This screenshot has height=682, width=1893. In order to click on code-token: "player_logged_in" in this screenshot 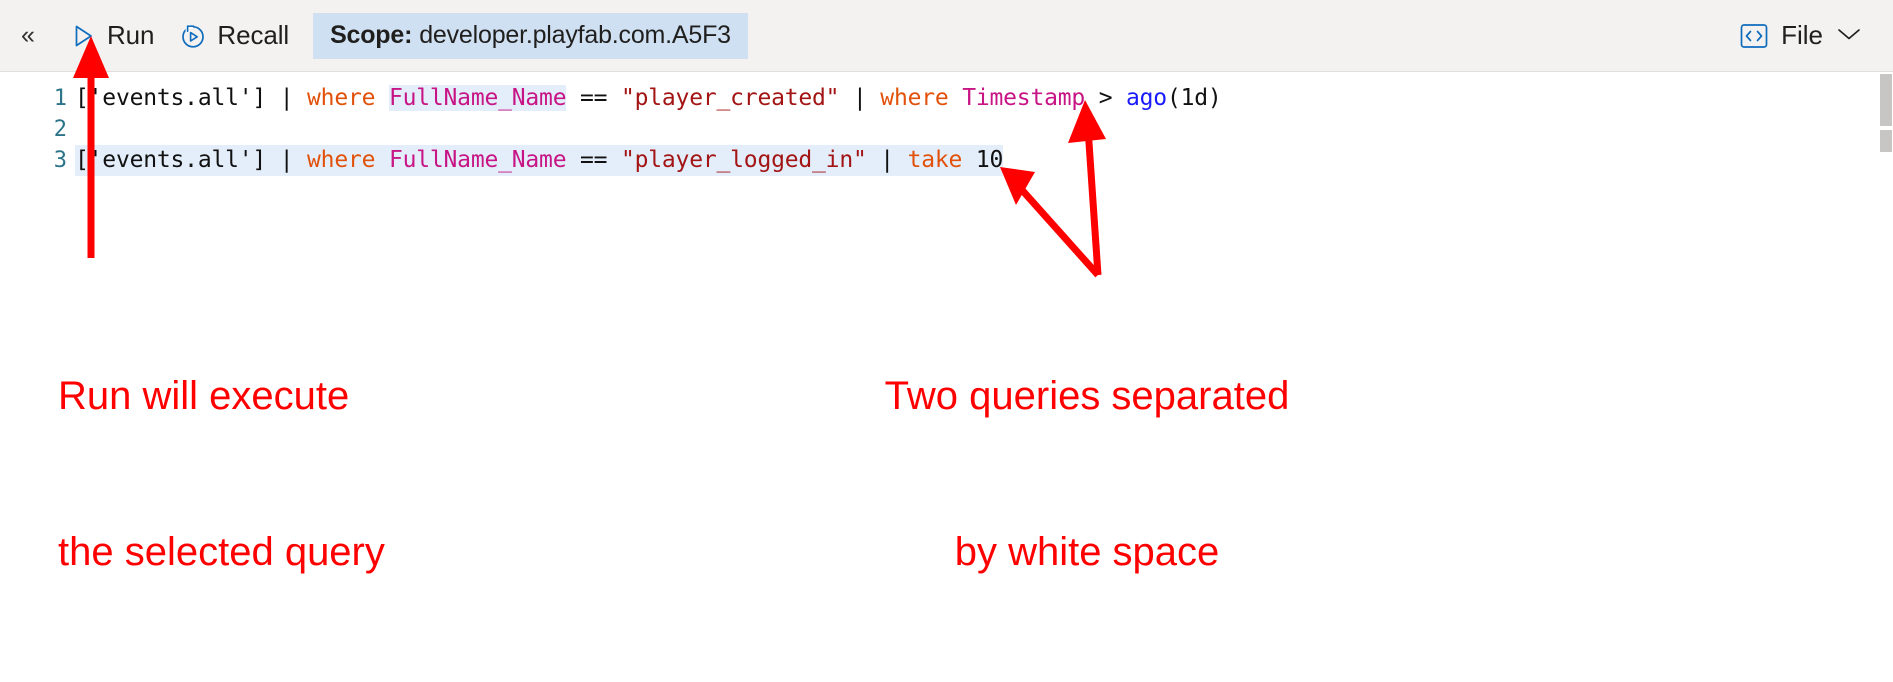, I will do `click(743, 160)`.